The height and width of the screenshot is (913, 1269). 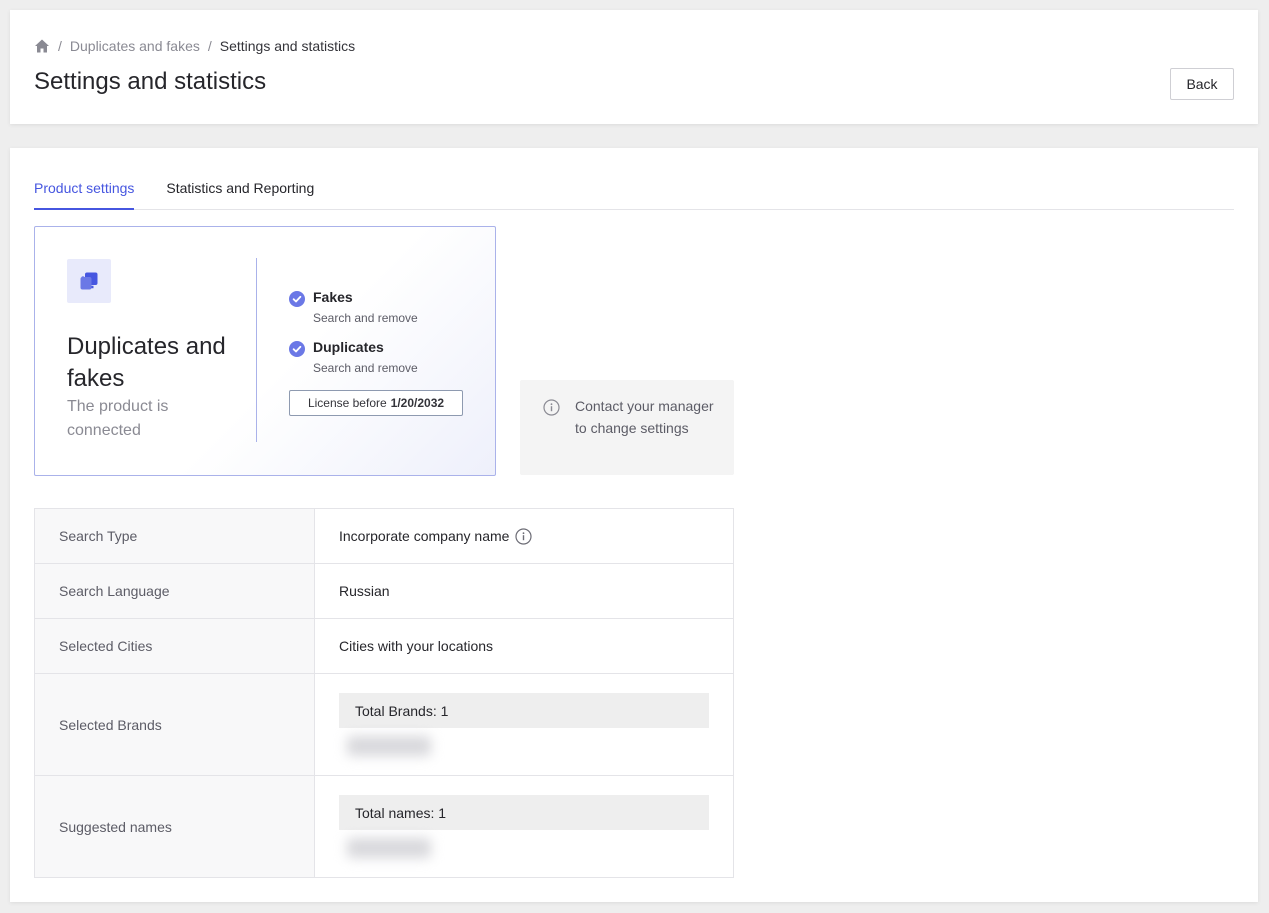 I want to click on table-row: Selected Brands Total Brands: 1, so click(x=384, y=724).